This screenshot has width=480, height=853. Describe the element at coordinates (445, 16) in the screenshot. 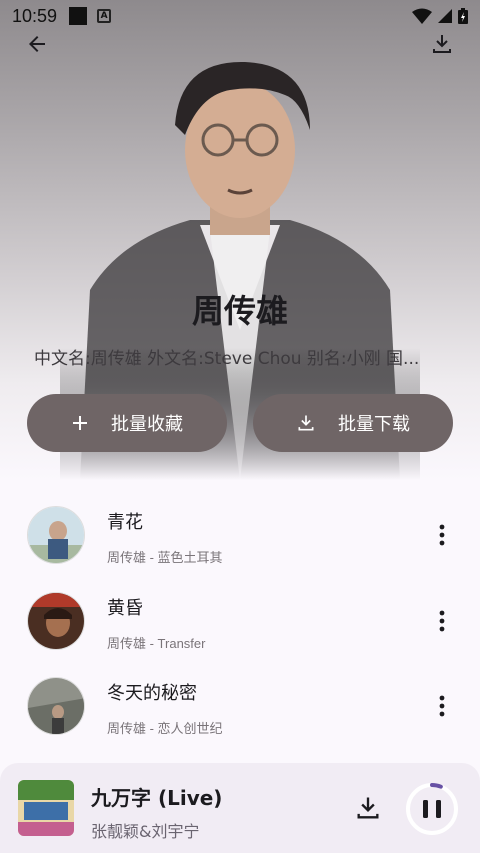

I see `signal-icon` at that location.